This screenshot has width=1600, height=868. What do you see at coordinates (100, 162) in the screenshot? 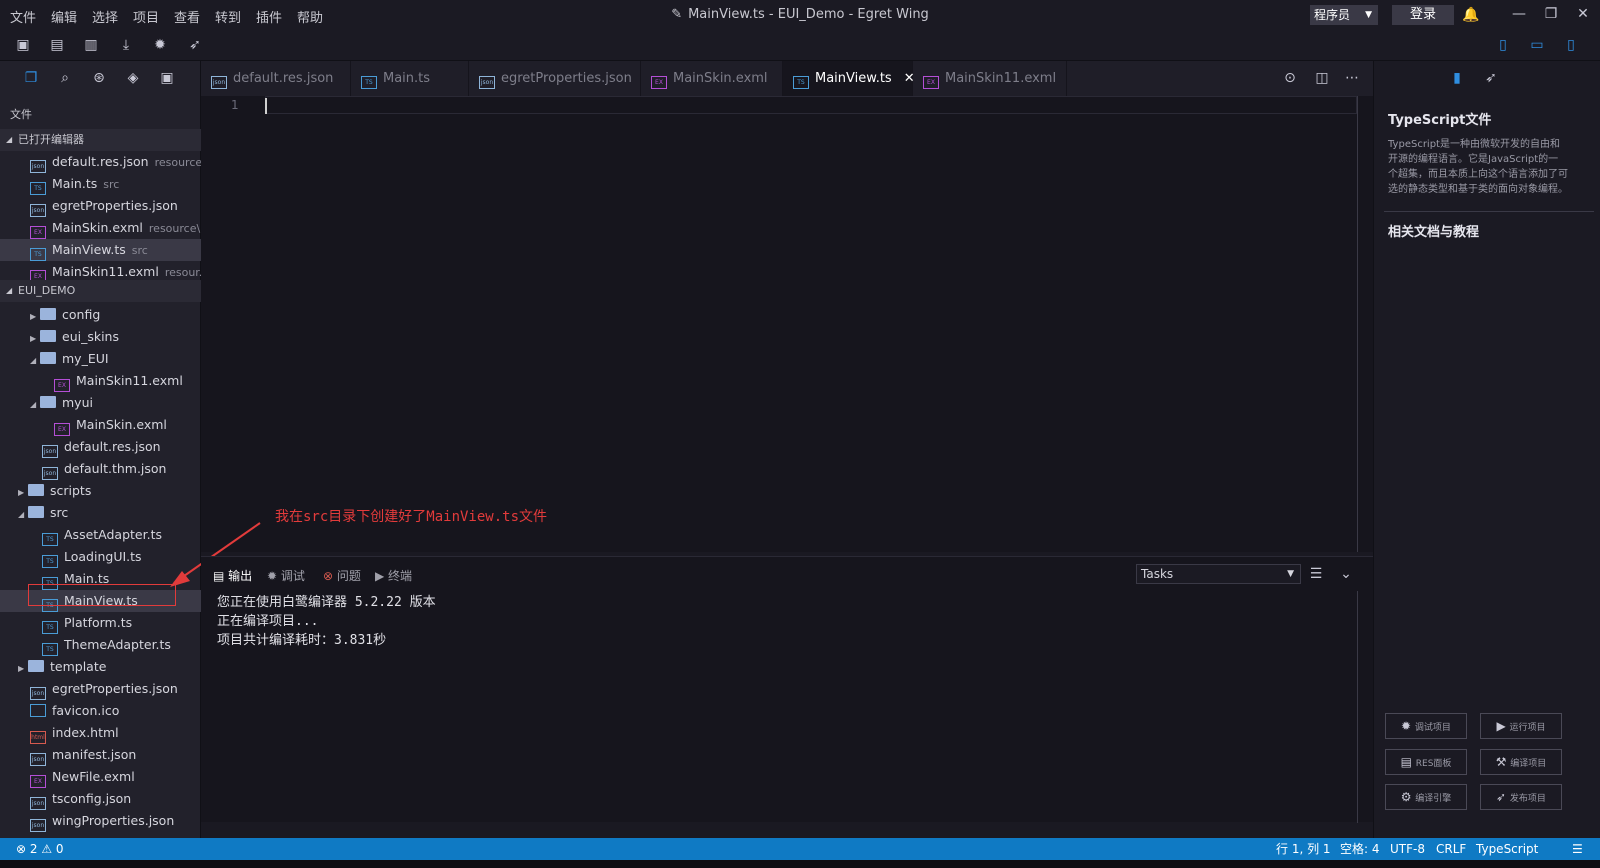
I see `open-editor-item: json default.res.json resource` at bounding box center [100, 162].